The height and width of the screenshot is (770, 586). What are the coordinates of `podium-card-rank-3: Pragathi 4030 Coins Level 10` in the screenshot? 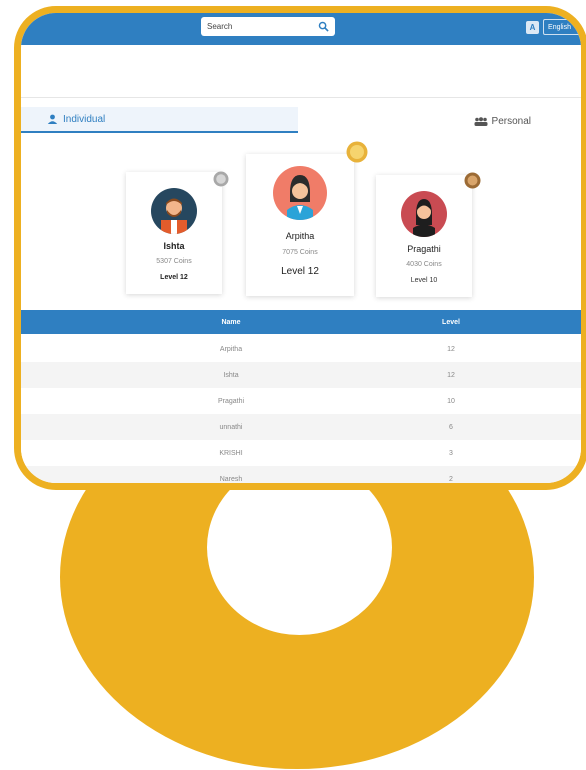 It's located at (424, 236).